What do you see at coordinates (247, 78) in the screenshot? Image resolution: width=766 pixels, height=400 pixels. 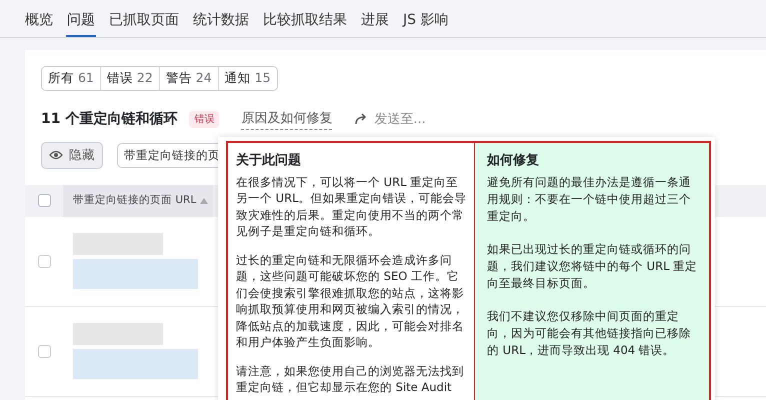 I see `filter-tab: 通知 15` at bounding box center [247, 78].